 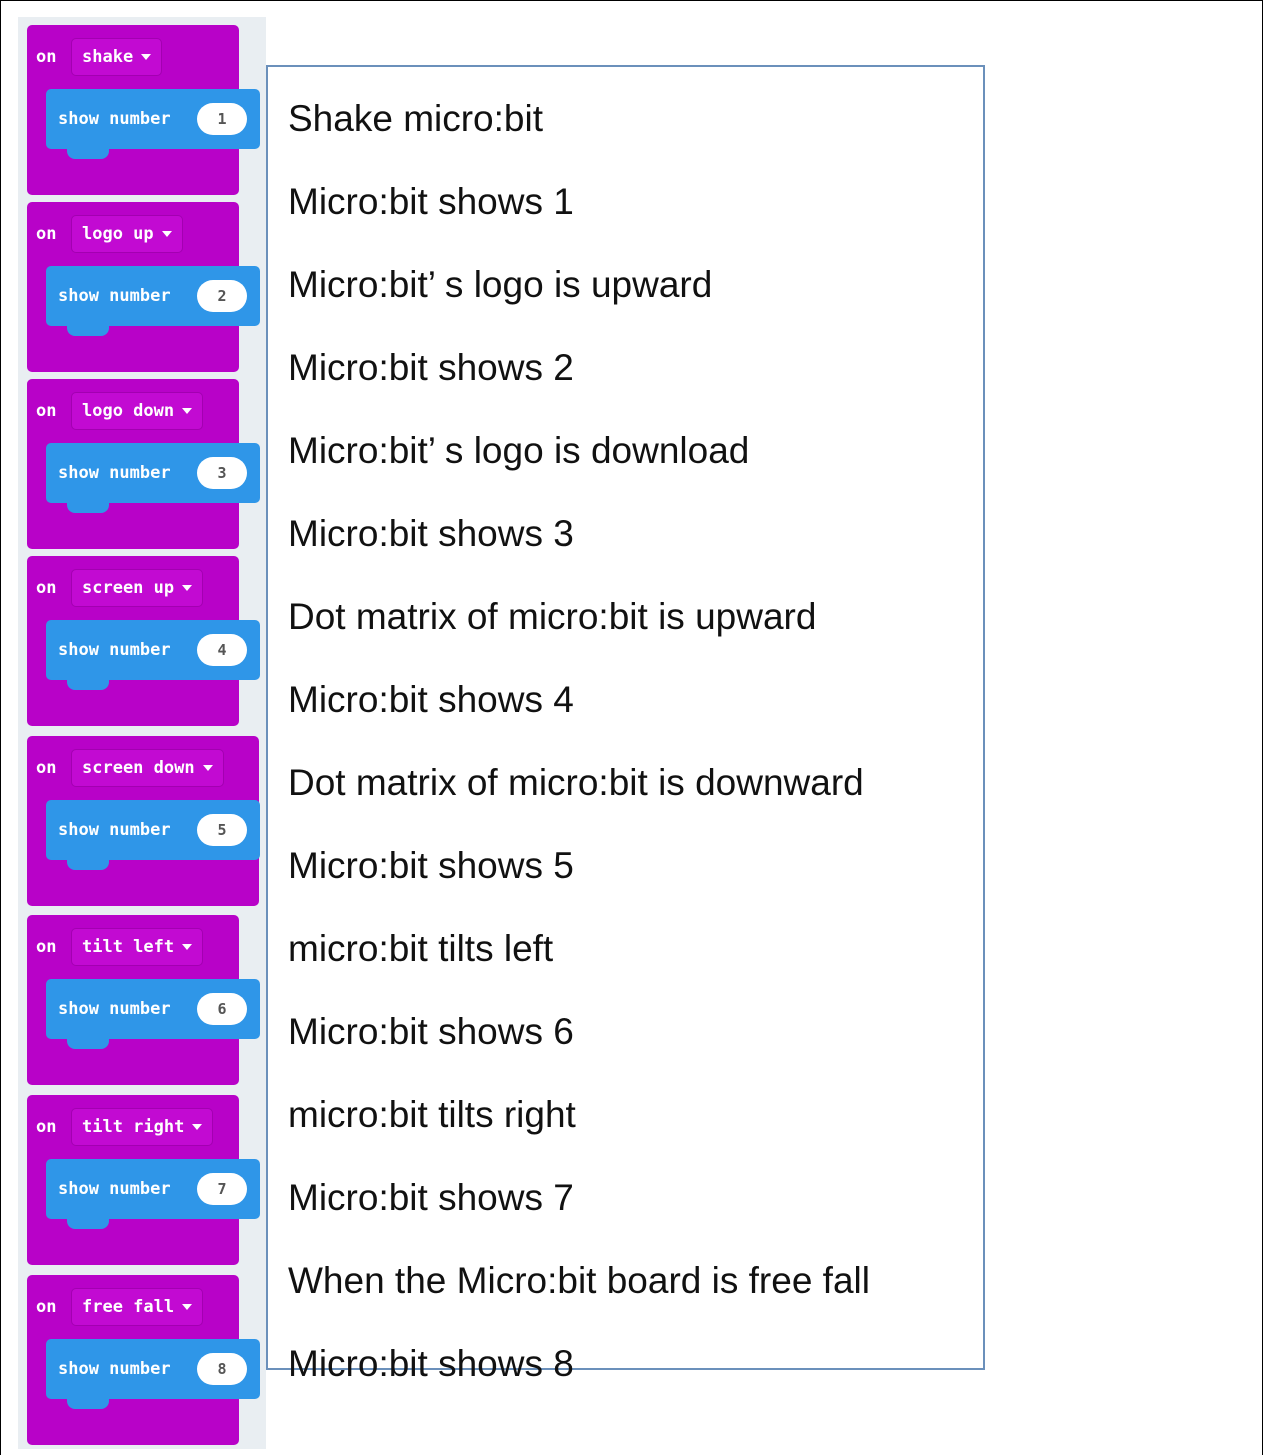 I want to click on step-line: Micro:bit shows 1, so click(x=431, y=201).